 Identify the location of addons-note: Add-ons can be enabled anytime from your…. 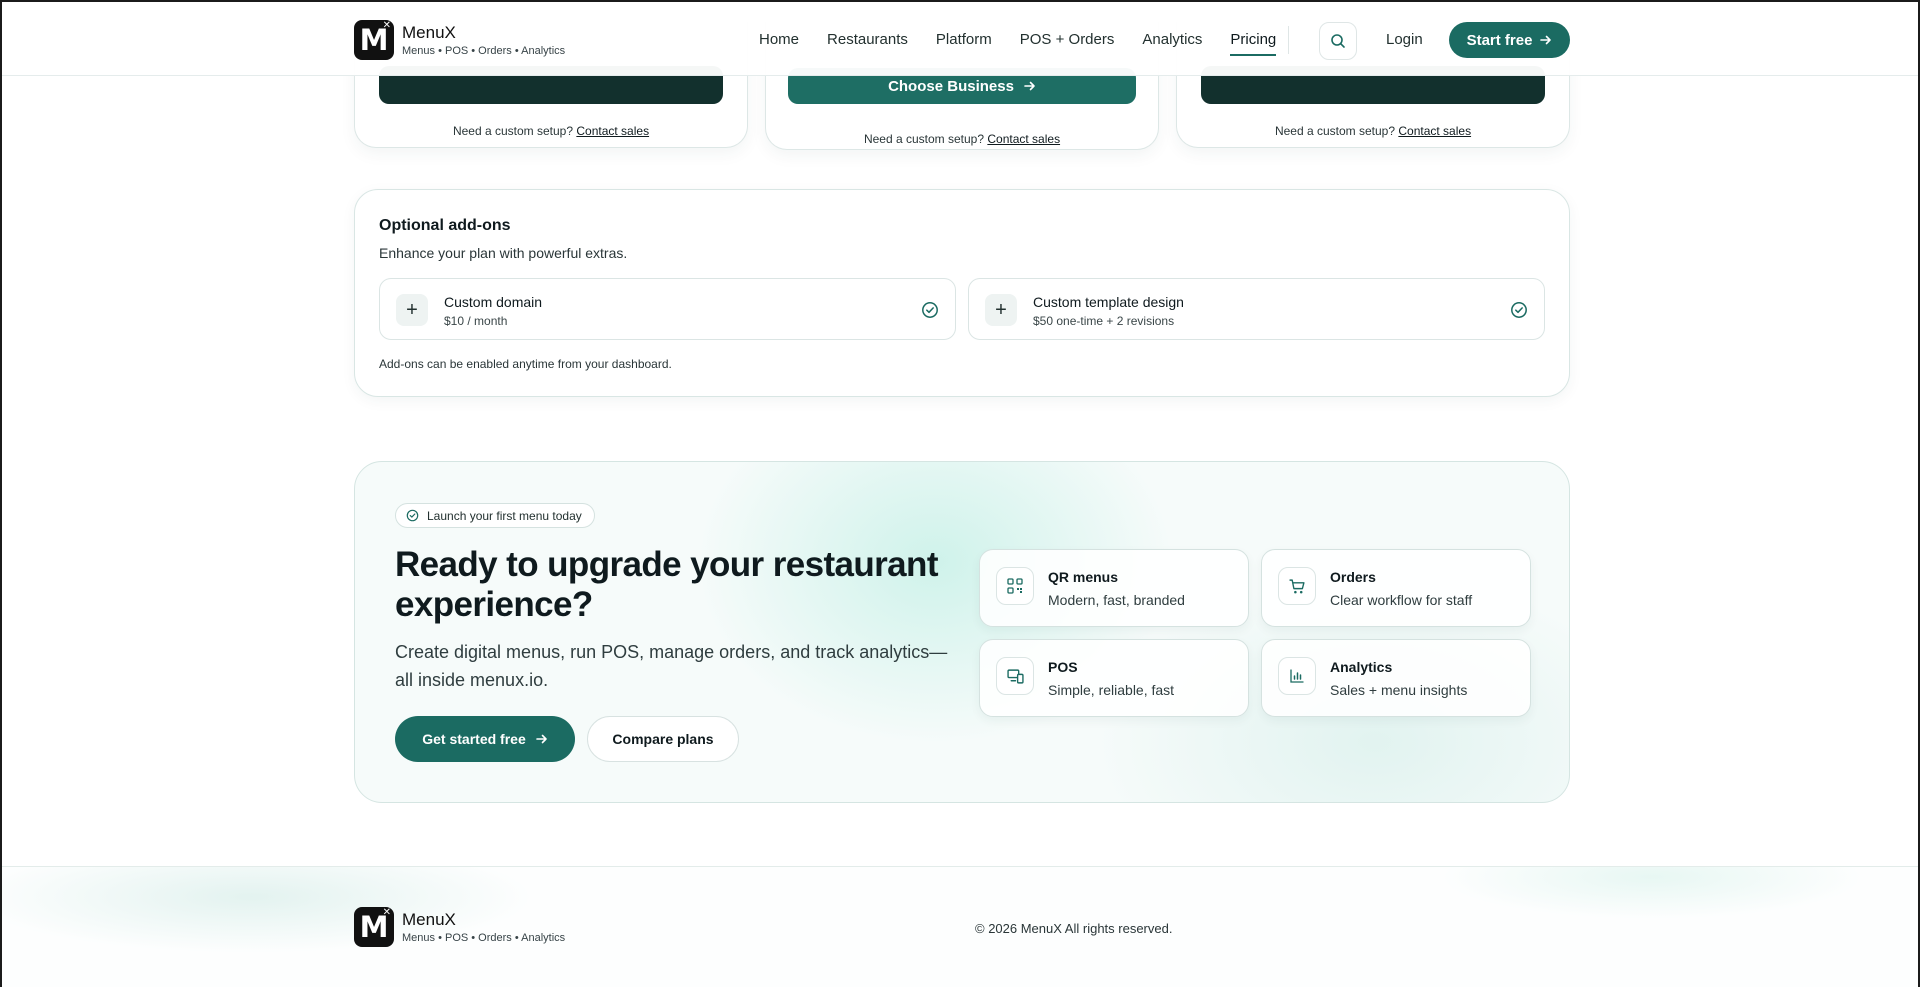
(525, 364).